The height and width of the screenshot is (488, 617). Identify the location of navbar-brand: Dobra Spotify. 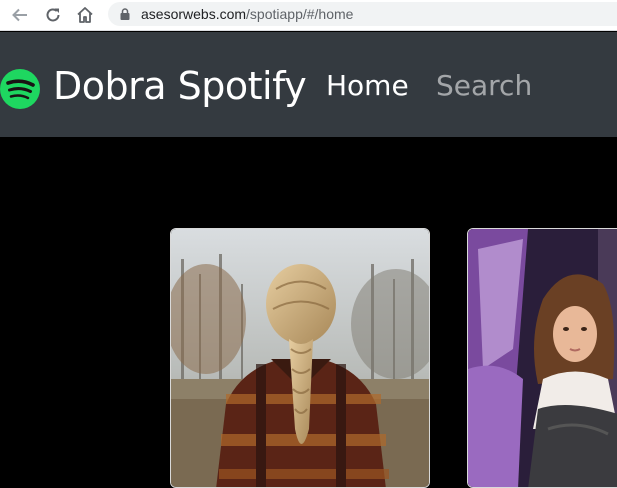
(180, 86).